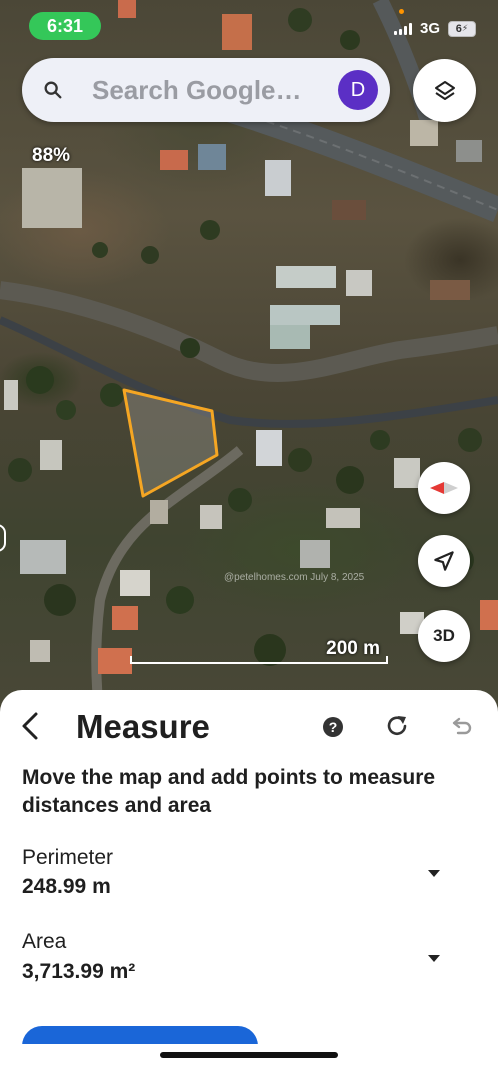 Image resolution: width=498 pixels, height=1080 pixels. What do you see at coordinates (429, 28) in the screenshot?
I see `network-type: 3G` at bounding box center [429, 28].